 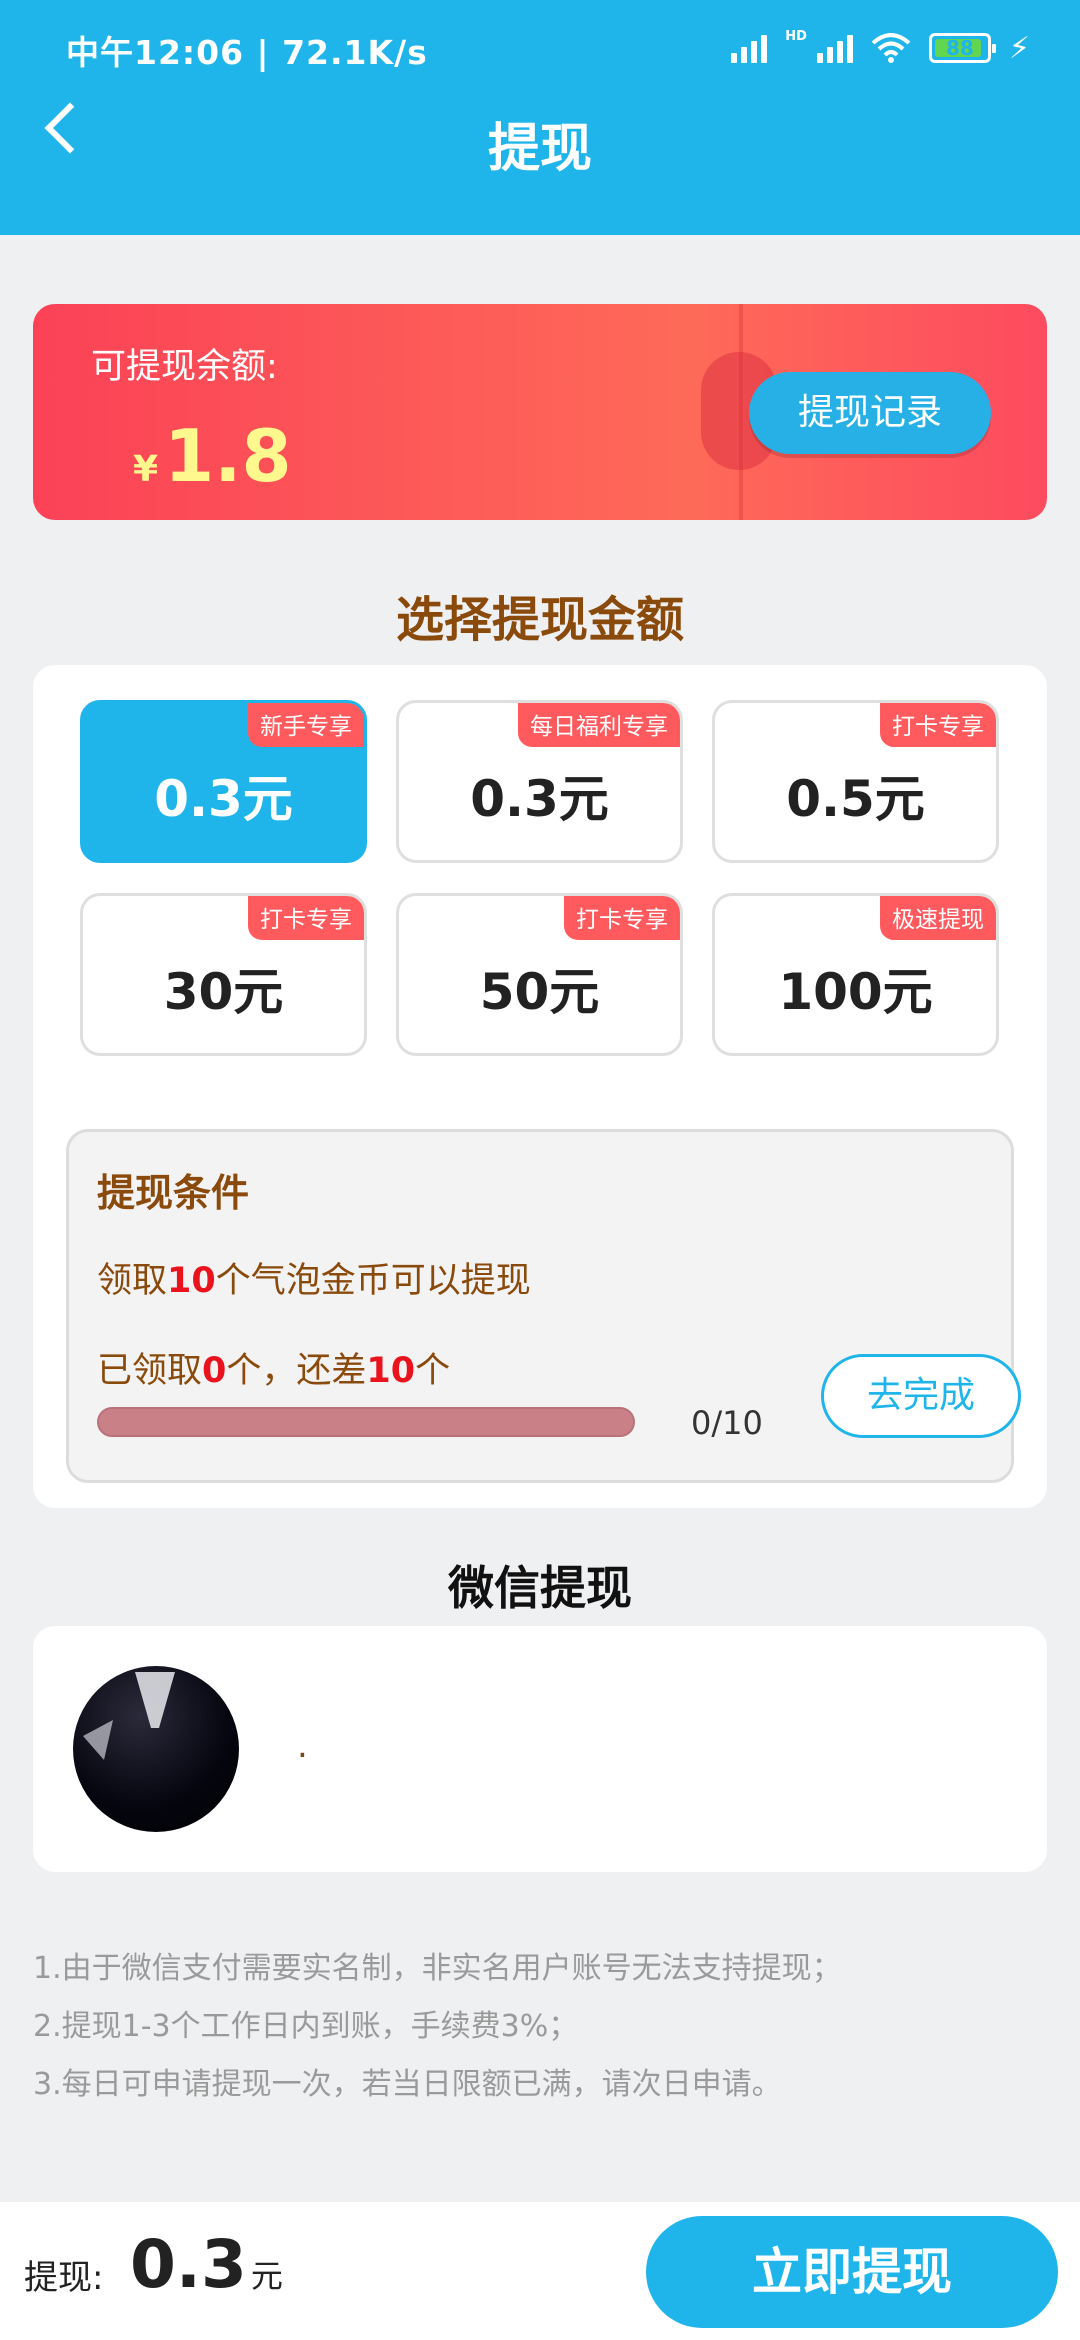 What do you see at coordinates (302, 1746) in the screenshot?
I see `wechat-nickname: .` at bounding box center [302, 1746].